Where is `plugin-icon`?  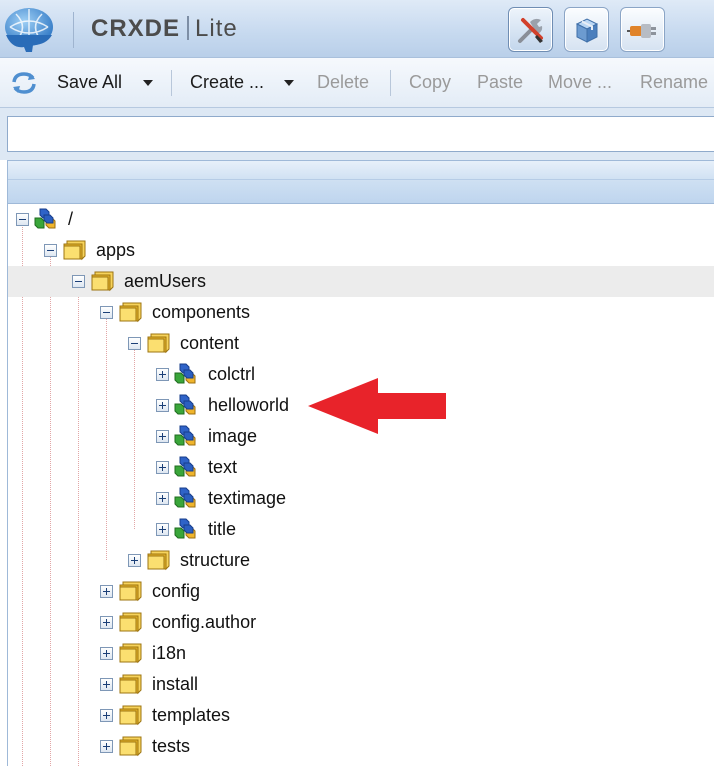 plugin-icon is located at coordinates (641, 31).